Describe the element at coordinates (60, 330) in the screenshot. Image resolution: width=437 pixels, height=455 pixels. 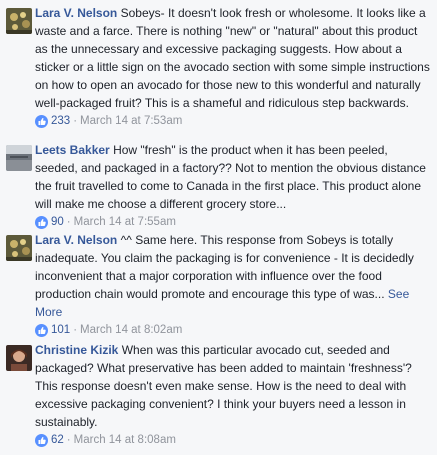
I see `like-count: 101` at that location.